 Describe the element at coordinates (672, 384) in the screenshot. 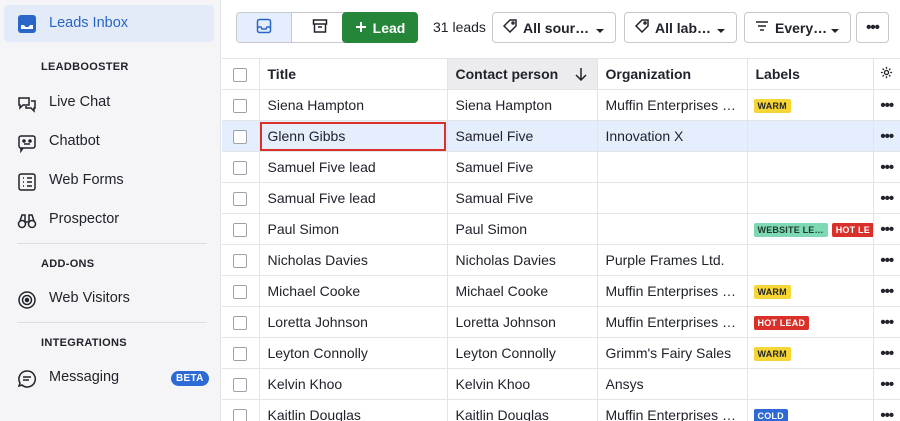

I see `cell-organization: Ansys` at that location.